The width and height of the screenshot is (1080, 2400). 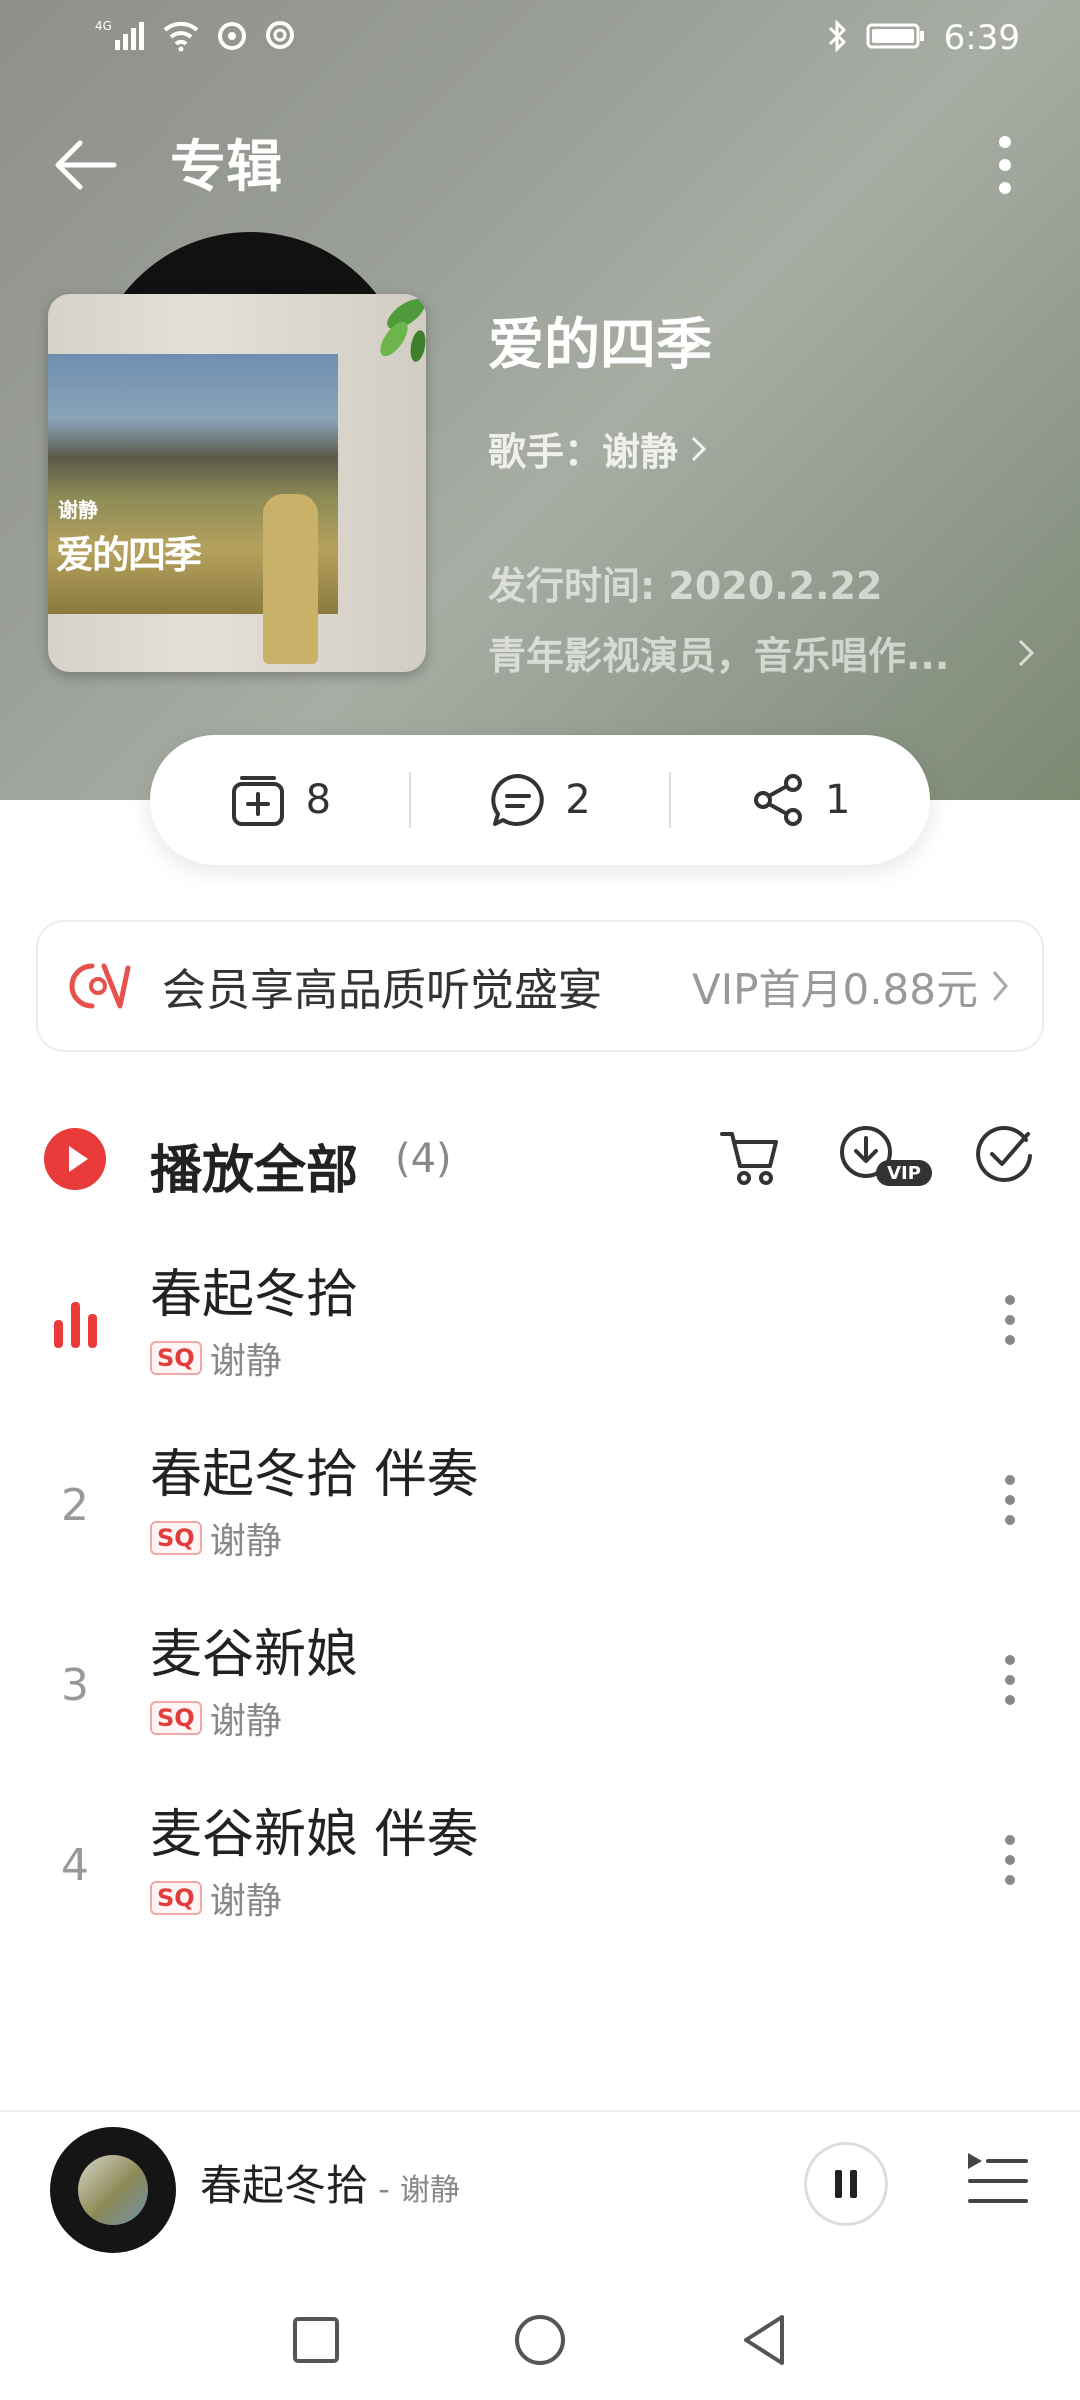 What do you see at coordinates (768, 388) in the screenshot?
I see `album-info: 爱的四季 歌手：谢静` at bounding box center [768, 388].